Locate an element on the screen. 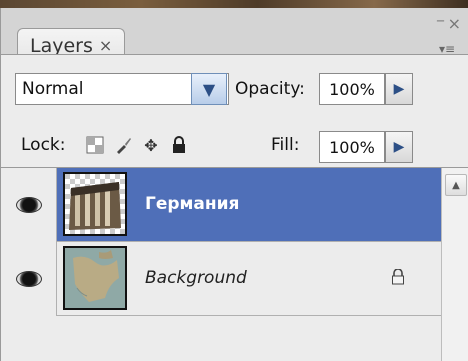 The height and width of the screenshot is (361, 468). close-icon: × is located at coordinates (454, 23).